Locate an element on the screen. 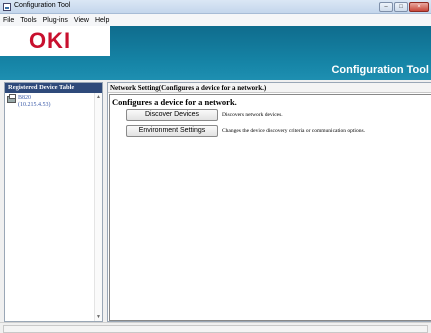 This screenshot has height=333, width=431. printer-icon is located at coordinates (11, 98).